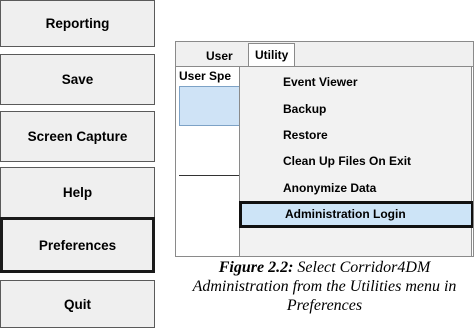 This screenshot has width=474, height=328. Describe the element at coordinates (77, 136) in the screenshot. I see `screen-capture-button: Screen Capture` at that location.